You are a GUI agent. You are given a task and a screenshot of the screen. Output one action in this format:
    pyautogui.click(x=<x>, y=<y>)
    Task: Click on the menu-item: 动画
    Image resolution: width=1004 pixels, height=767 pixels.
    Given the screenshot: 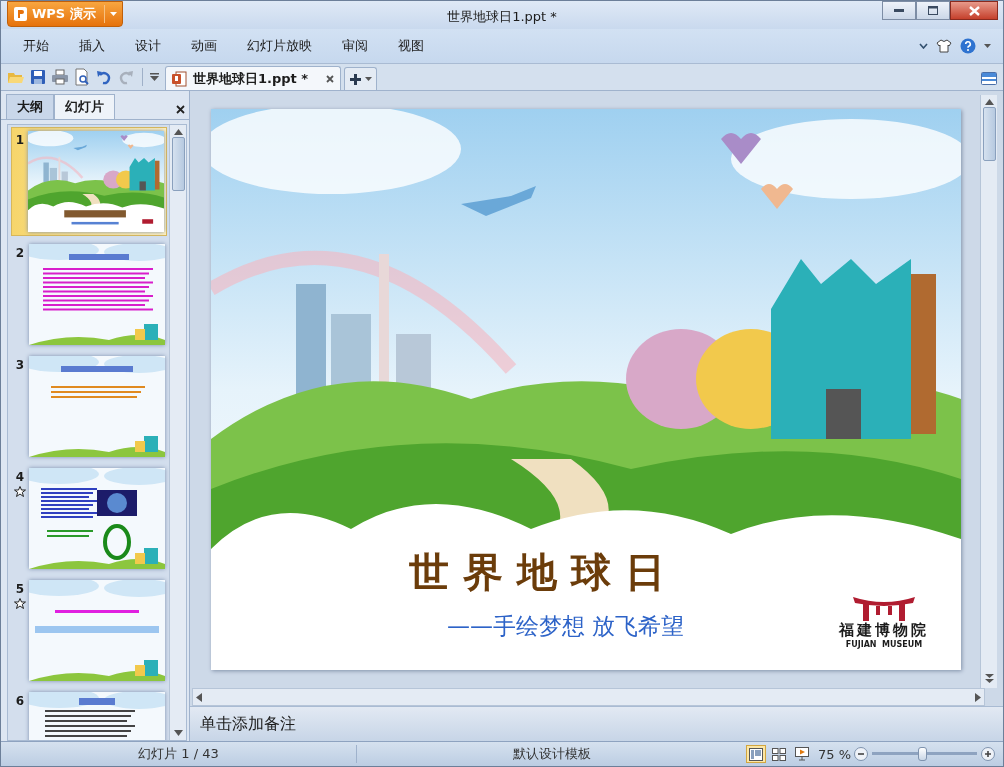 What is the action you would take?
    pyautogui.click(x=204, y=46)
    